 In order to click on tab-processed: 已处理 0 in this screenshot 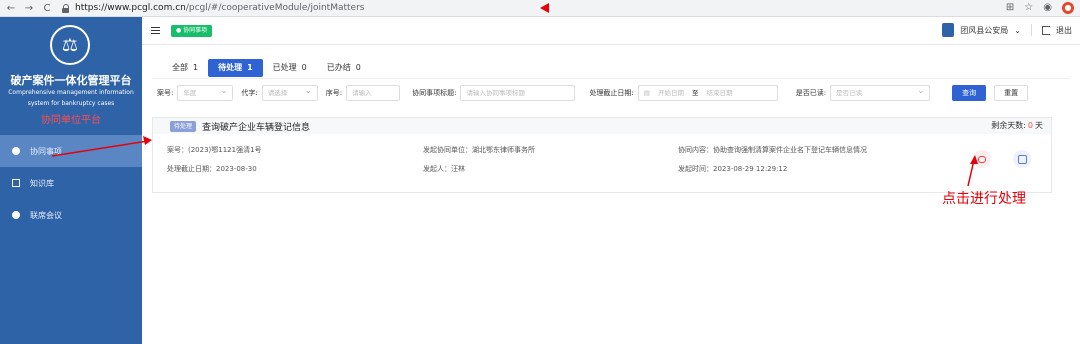, I will do `click(290, 68)`.